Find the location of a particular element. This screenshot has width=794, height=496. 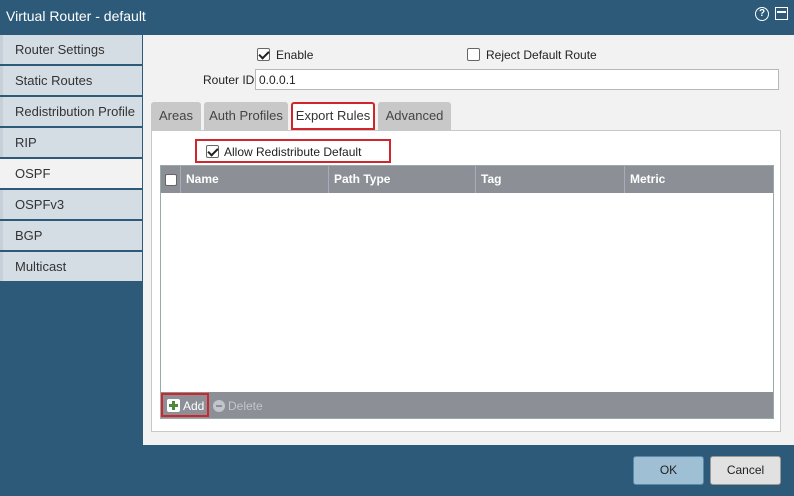

tab-auth-profiles: Auth Profiles is located at coordinates (246, 116).